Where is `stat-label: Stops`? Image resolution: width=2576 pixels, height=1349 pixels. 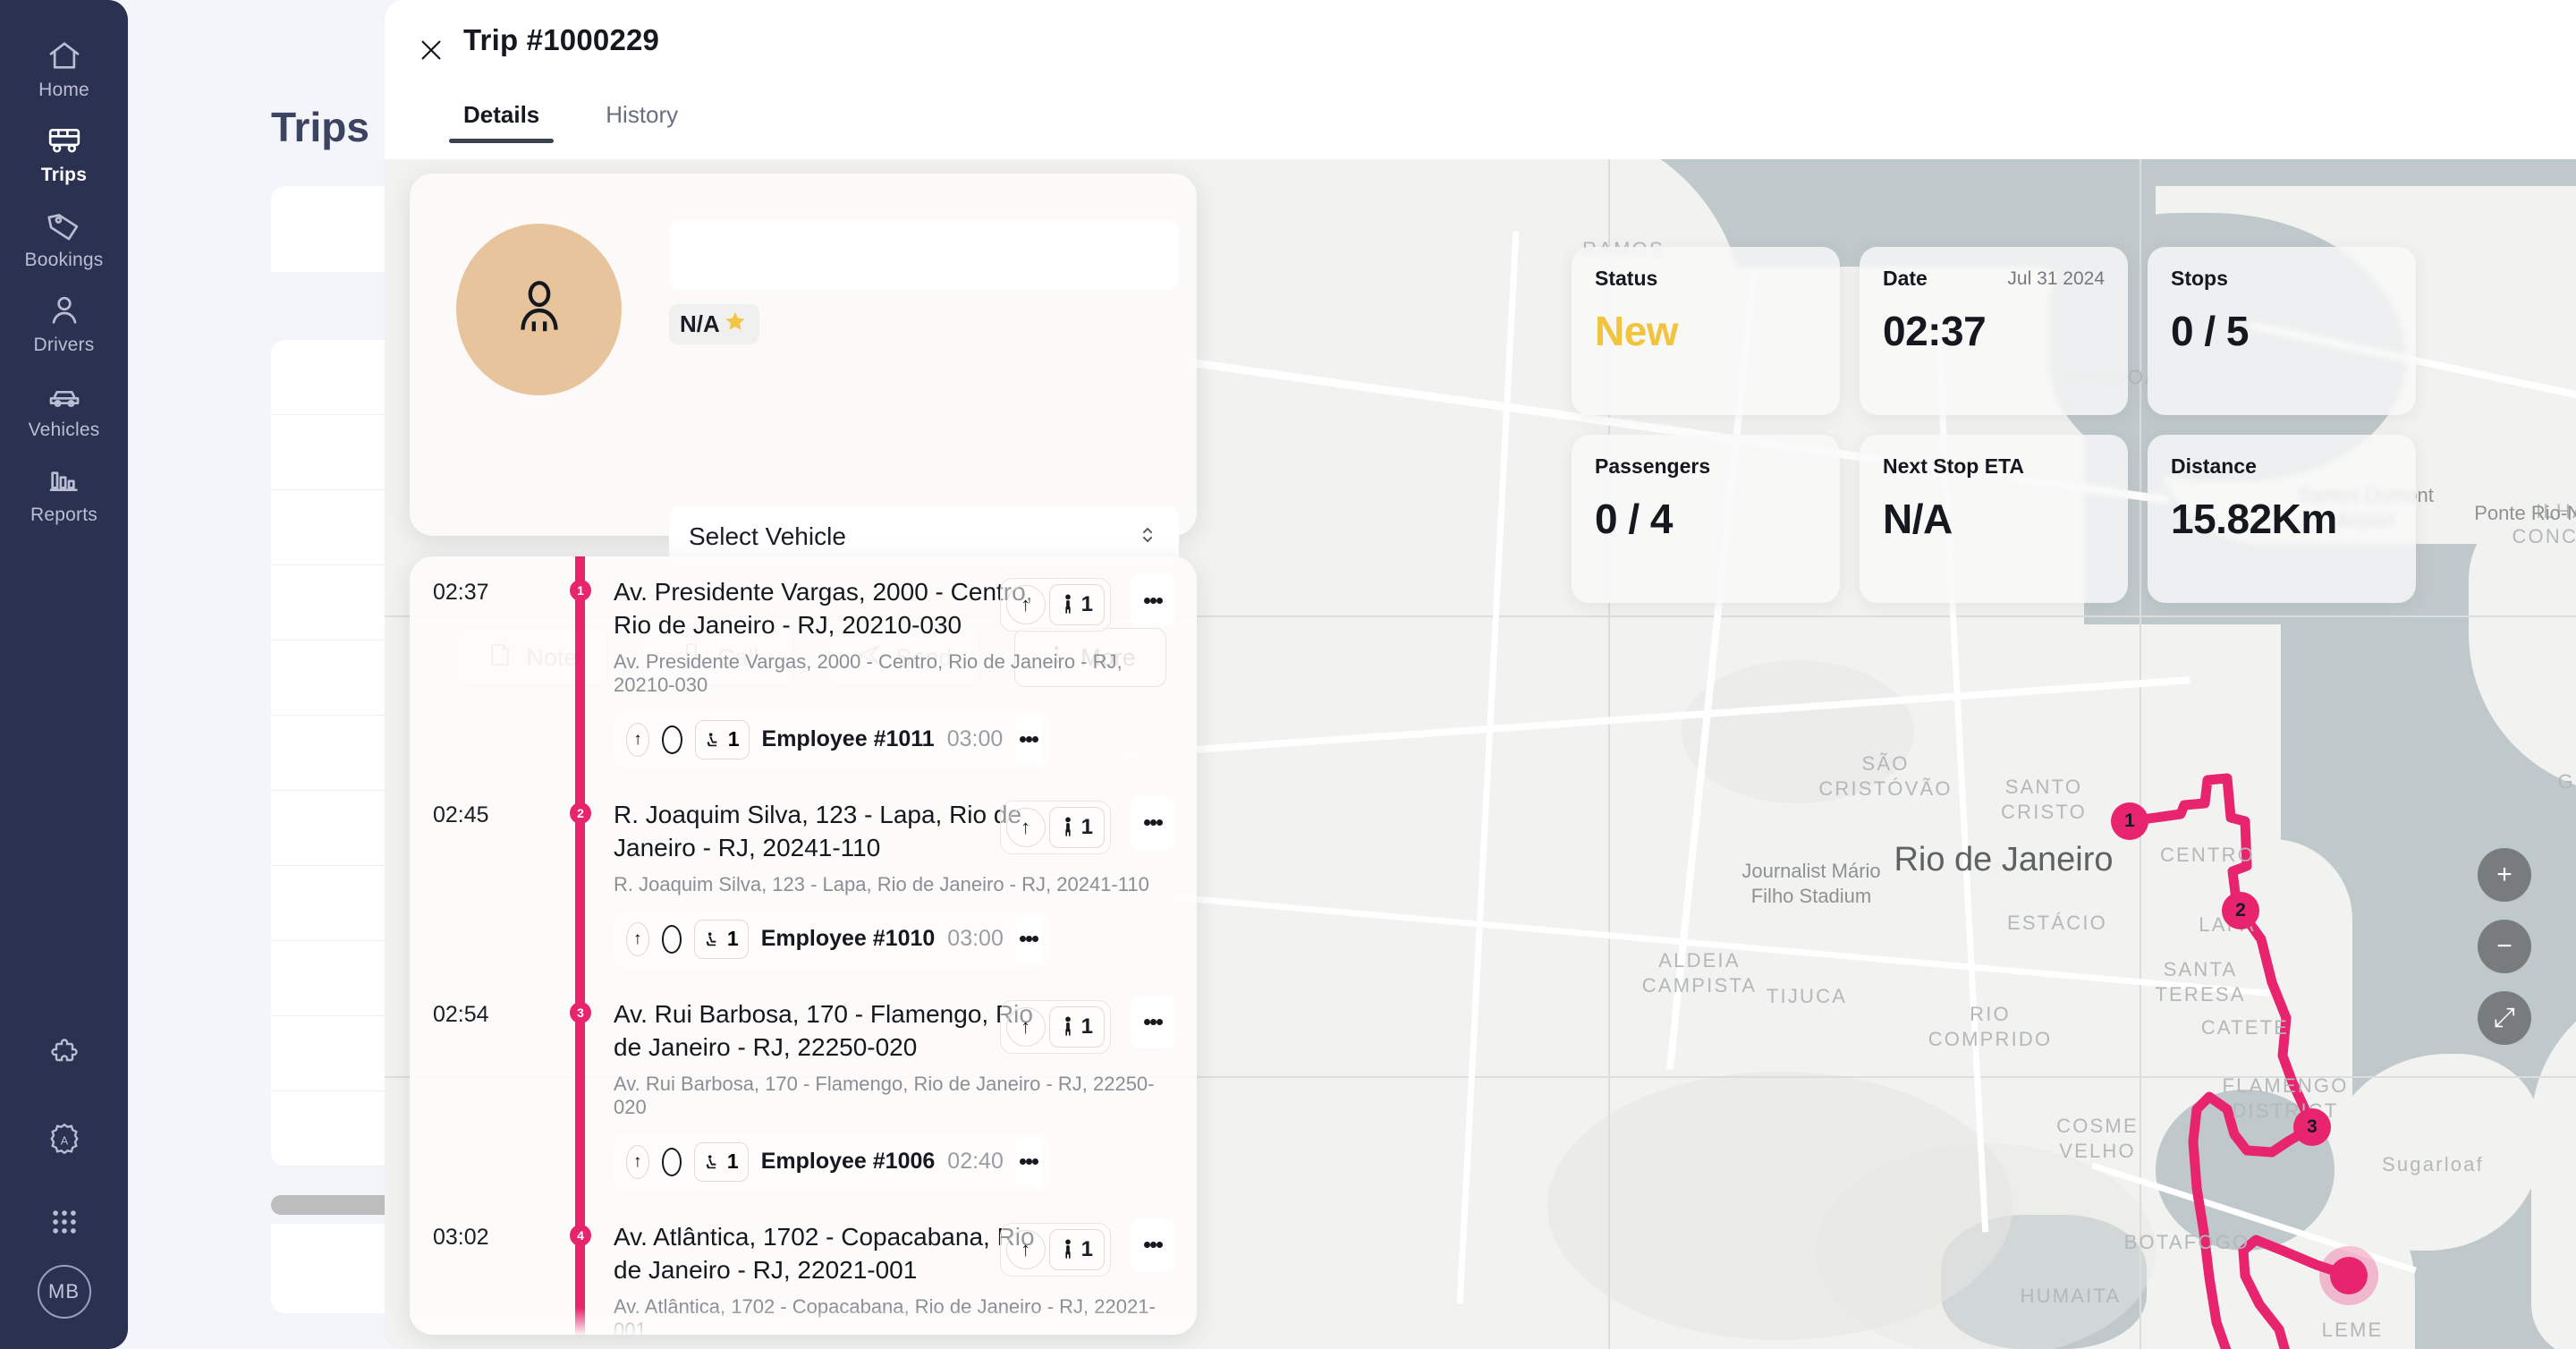 stat-label: Stops is located at coordinates (2199, 278).